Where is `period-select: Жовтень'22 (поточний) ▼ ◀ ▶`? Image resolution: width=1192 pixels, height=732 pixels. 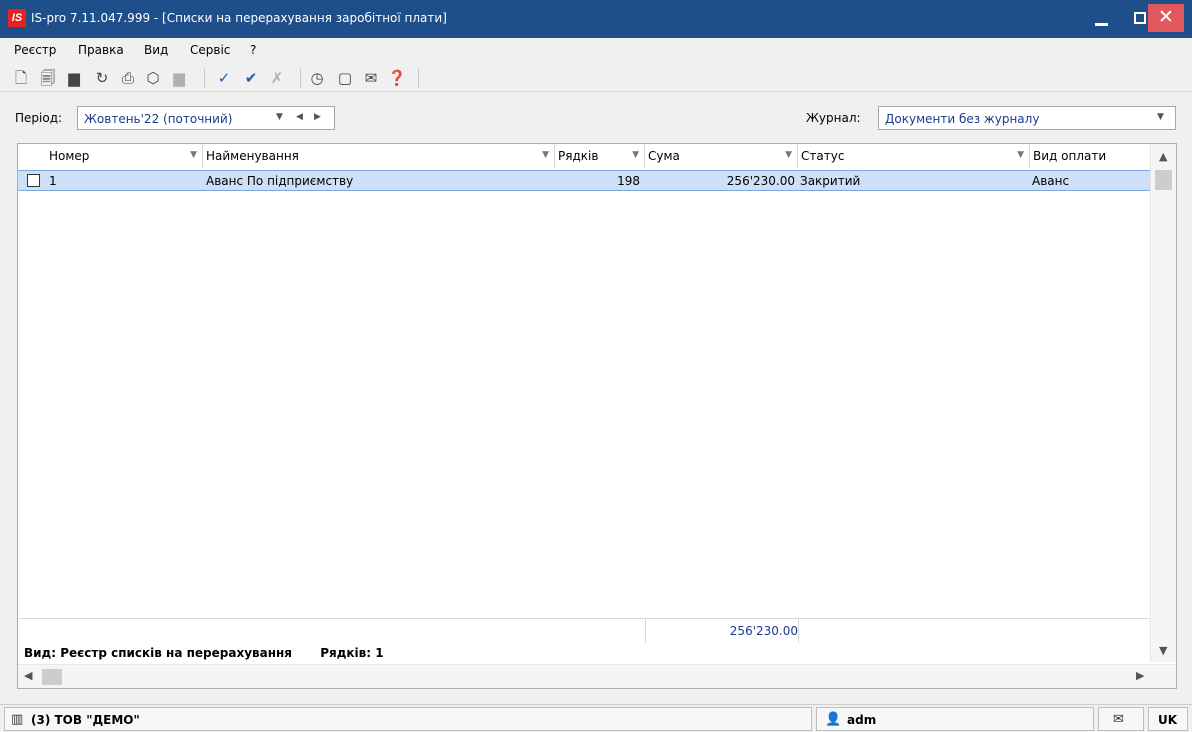
period-select: Жовтень'22 (поточний) ▼ ◀ ▶ is located at coordinates (206, 118).